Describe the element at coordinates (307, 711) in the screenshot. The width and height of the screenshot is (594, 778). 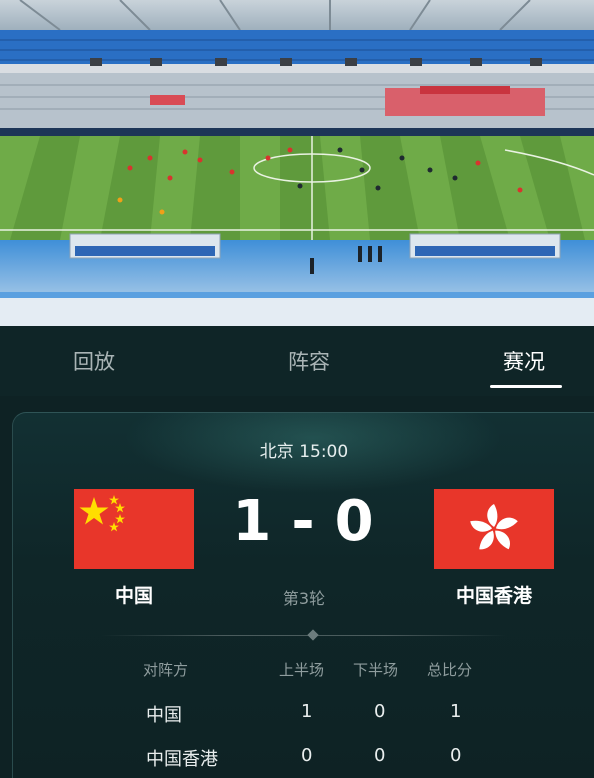
I see `row-first-half: 1` at that location.